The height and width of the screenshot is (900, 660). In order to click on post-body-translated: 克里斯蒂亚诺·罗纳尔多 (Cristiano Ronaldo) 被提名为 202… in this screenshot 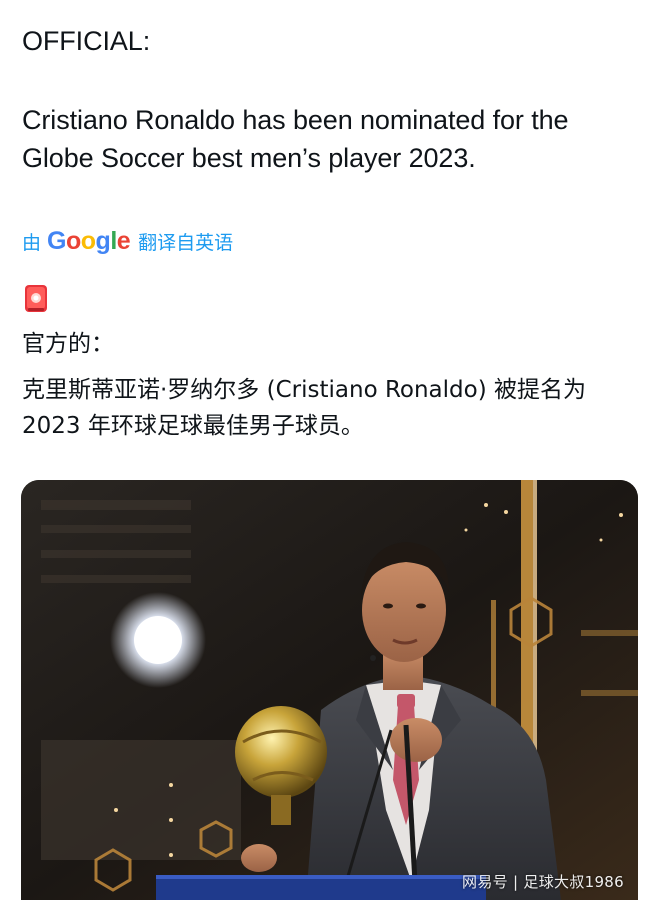, I will do `click(304, 408)`.